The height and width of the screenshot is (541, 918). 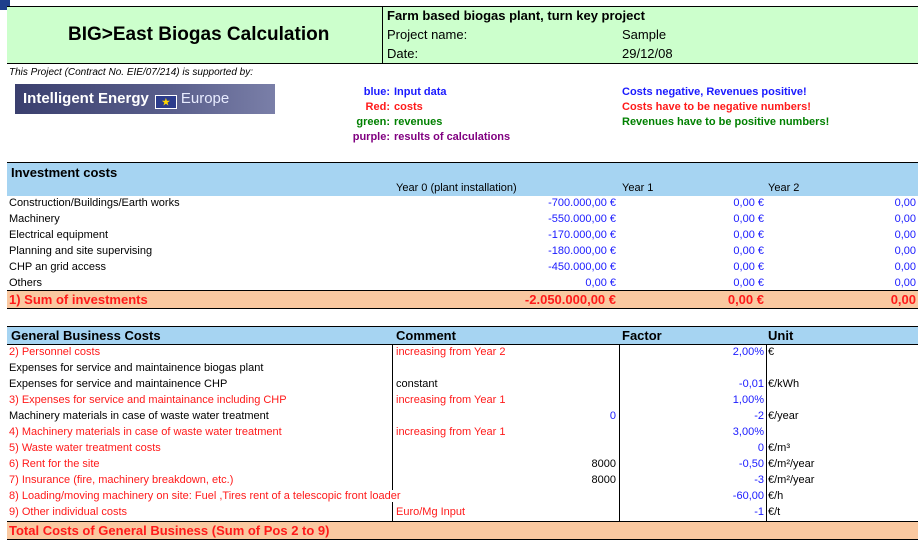 What do you see at coordinates (543, 203) in the screenshot?
I see `investment-row-year0: -700.000,00 €` at bounding box center [543, 203].